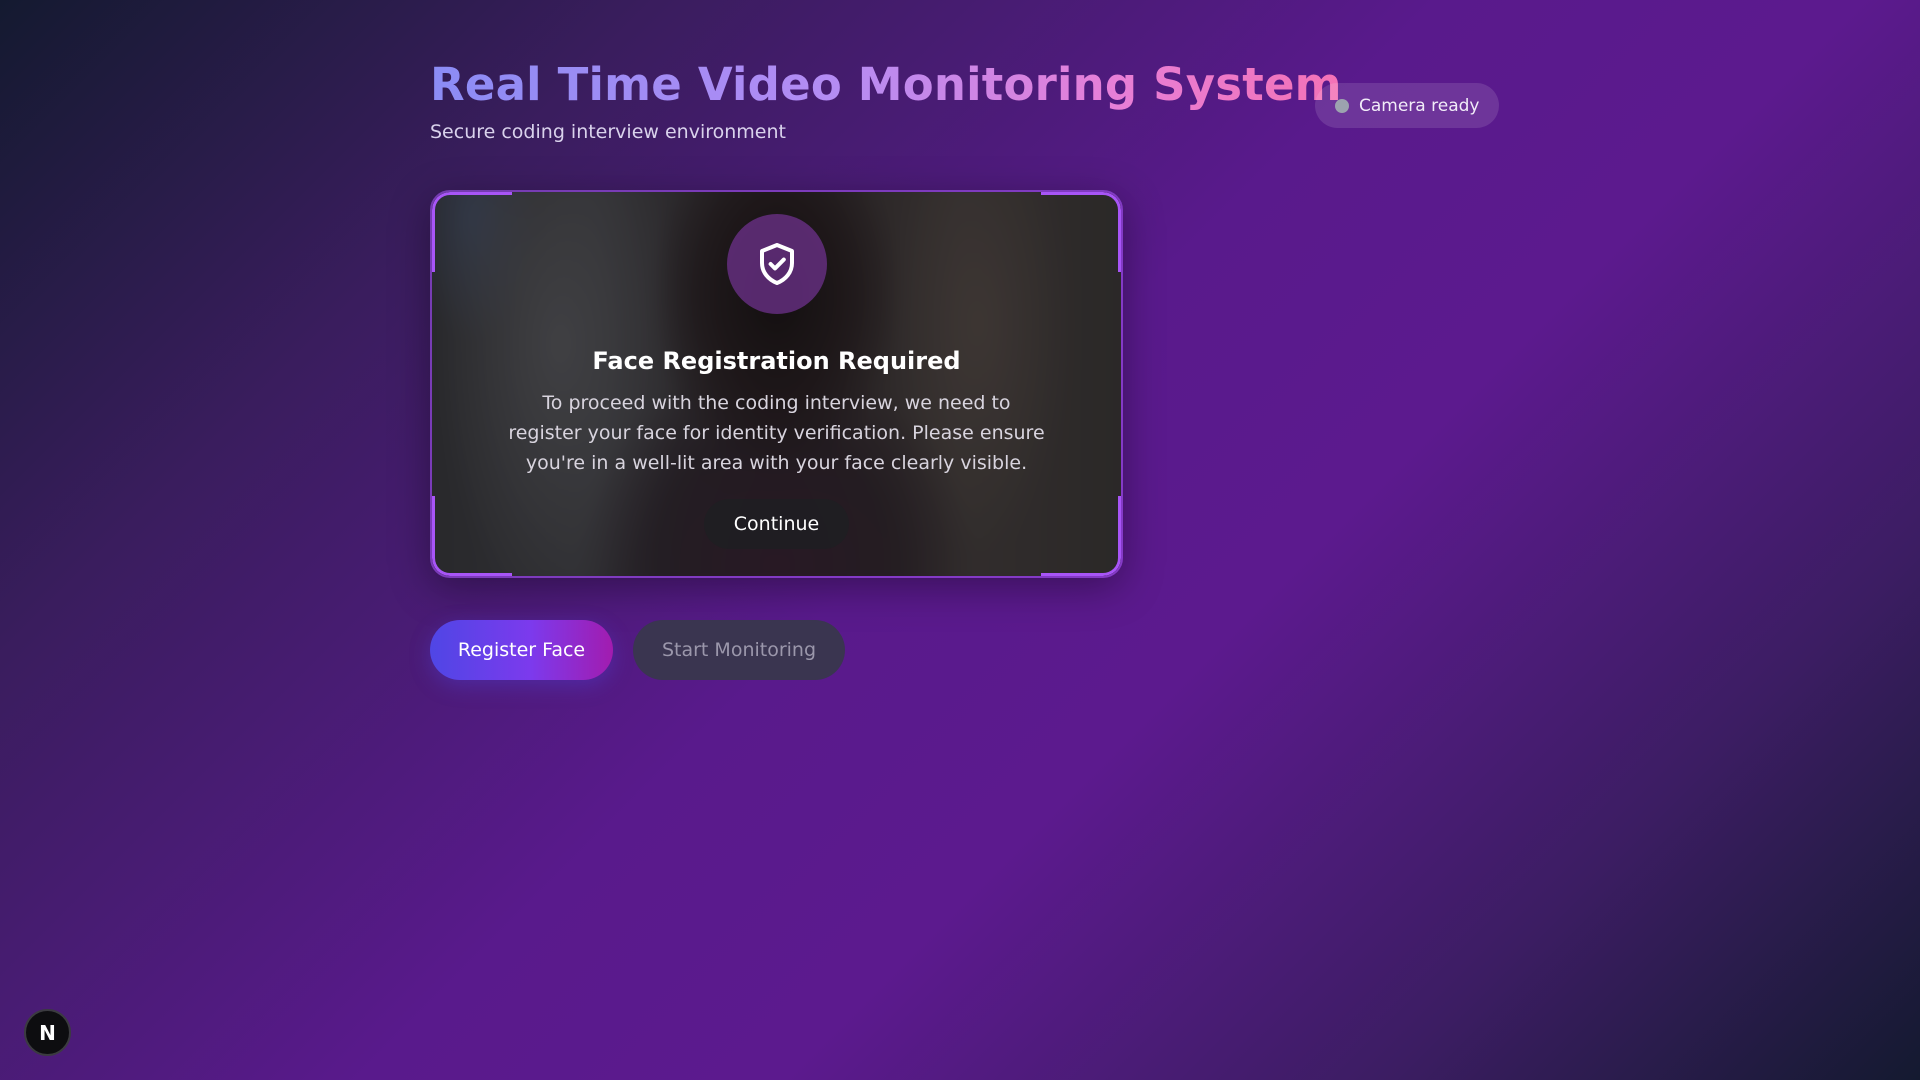 Image resolution: width=1920 pixels, height=1080 pixels. I want to click on camera-status-label: Camera ready, so click(1419, 105).